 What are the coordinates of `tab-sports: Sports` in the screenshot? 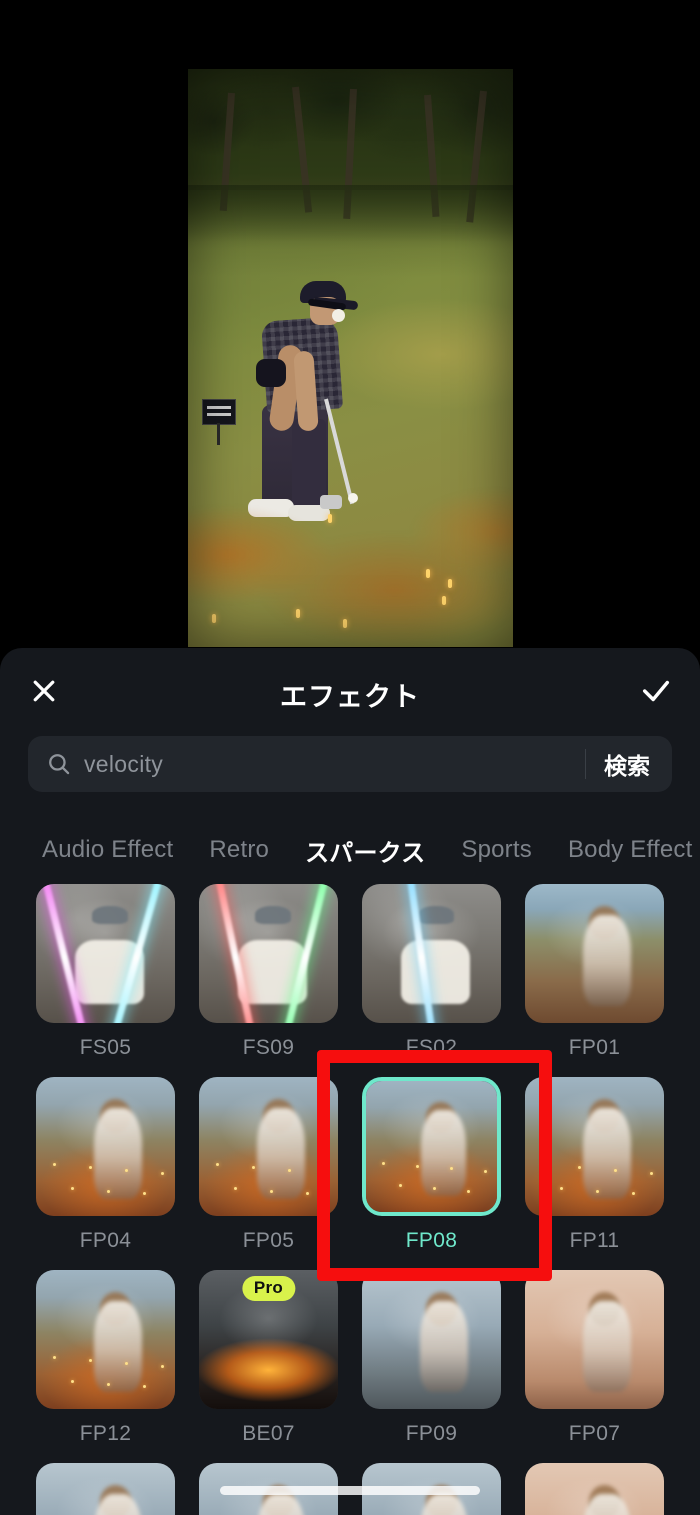 It's located at (496, 850).